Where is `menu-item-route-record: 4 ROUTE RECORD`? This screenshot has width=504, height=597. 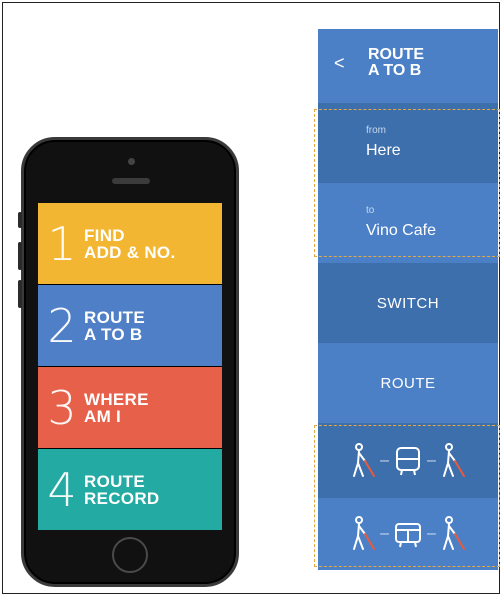 menu-item-route-record: 4 ROUTE RECORD is located at coordinates (130, 489).